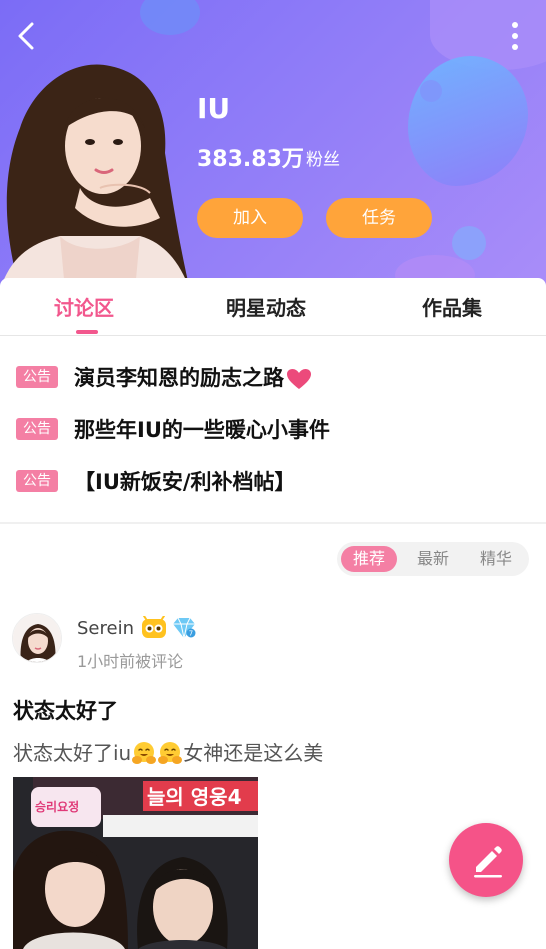 The image size is (546, 949). What do you see at coordinates (87, 332) in the screenshot?
I see `active-tab-indicator` at bounding box center [87, 332].